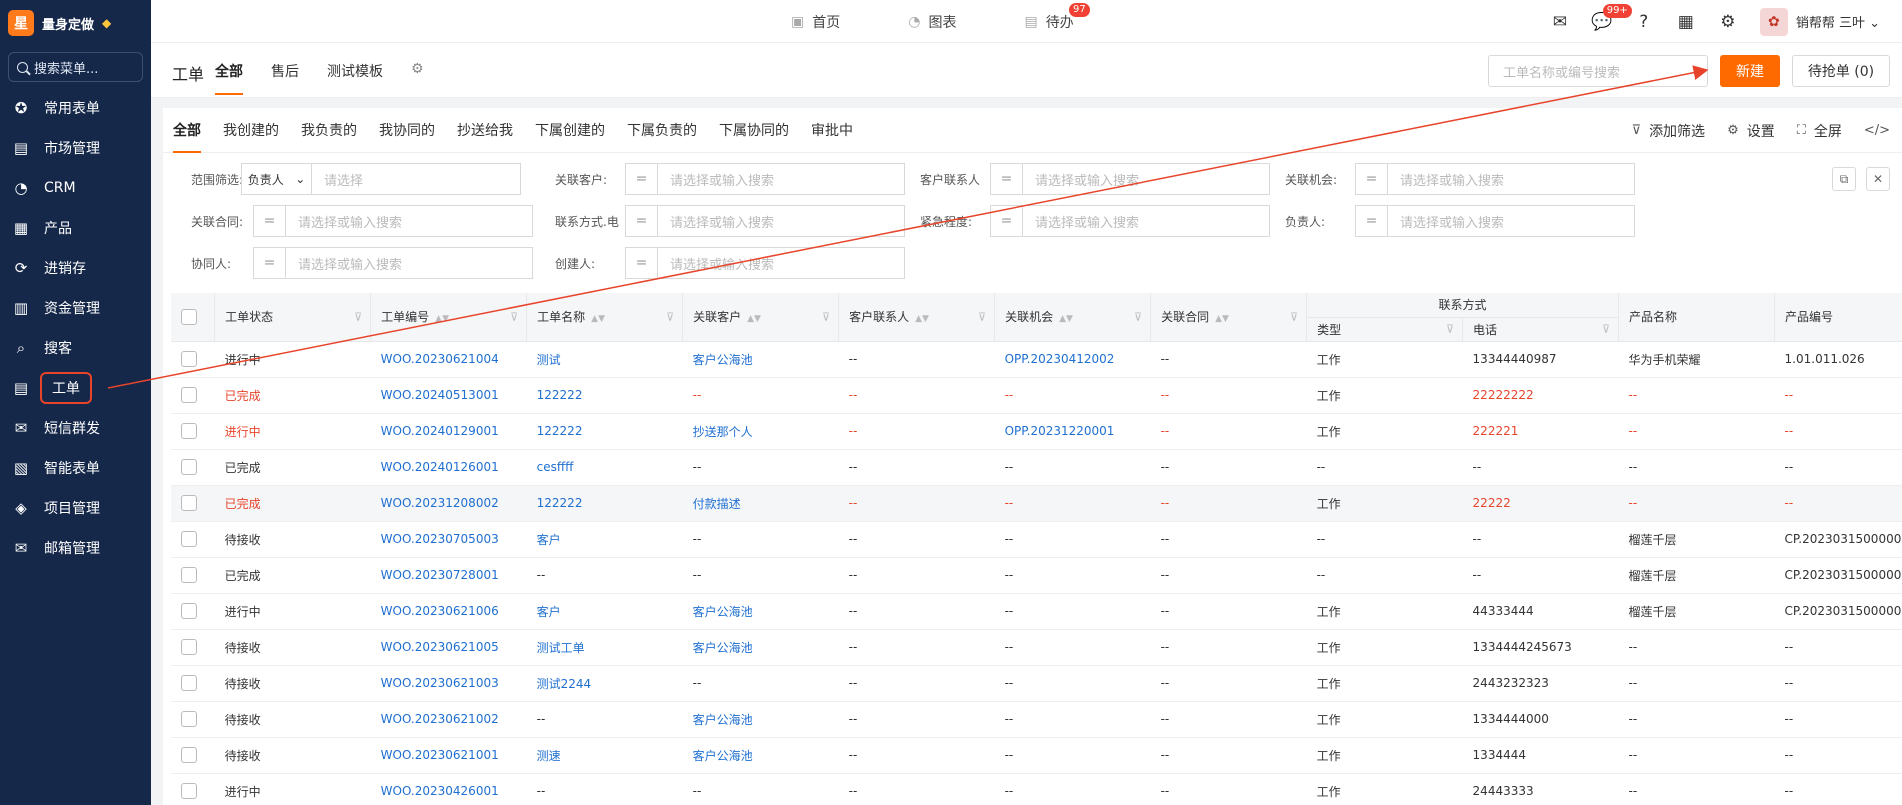  Describe the element at coordinates (416, 179) in the screenshot. I see `scope-input: 请选择` at that location.